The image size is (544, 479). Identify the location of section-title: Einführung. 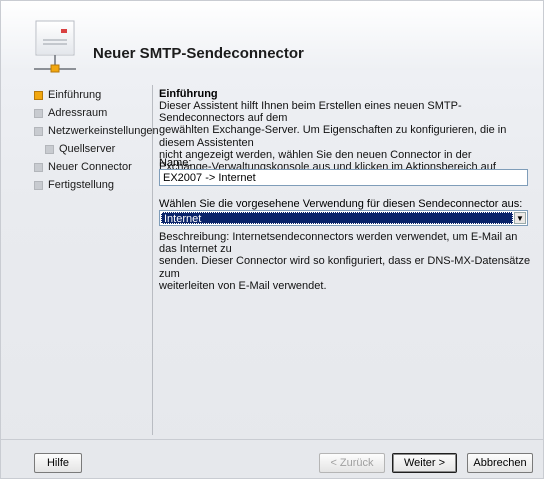
(188, 94).